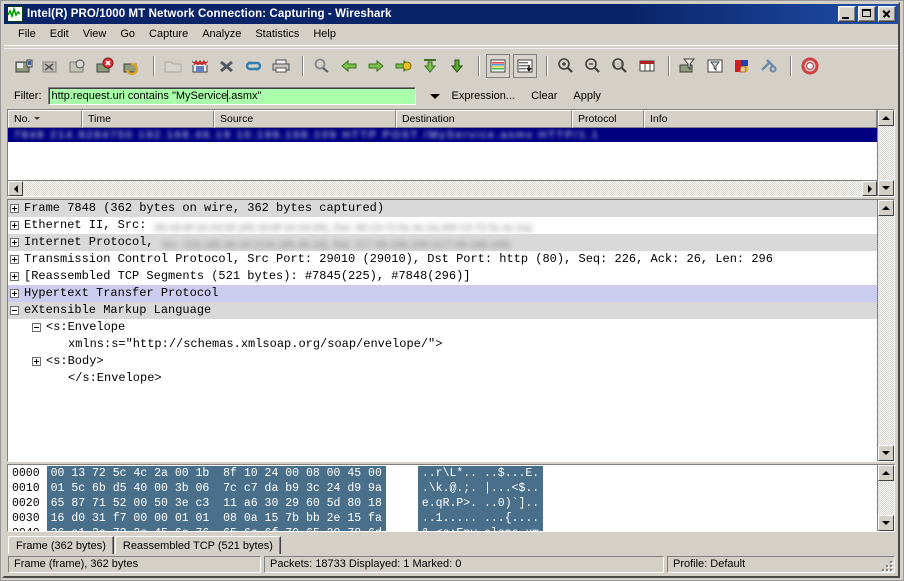 The height and width of the screenshot is (581, 904). Describe the element at coordinates (221, 34) in the screenshot. I see `menu-analyze: Analyze` at that location.